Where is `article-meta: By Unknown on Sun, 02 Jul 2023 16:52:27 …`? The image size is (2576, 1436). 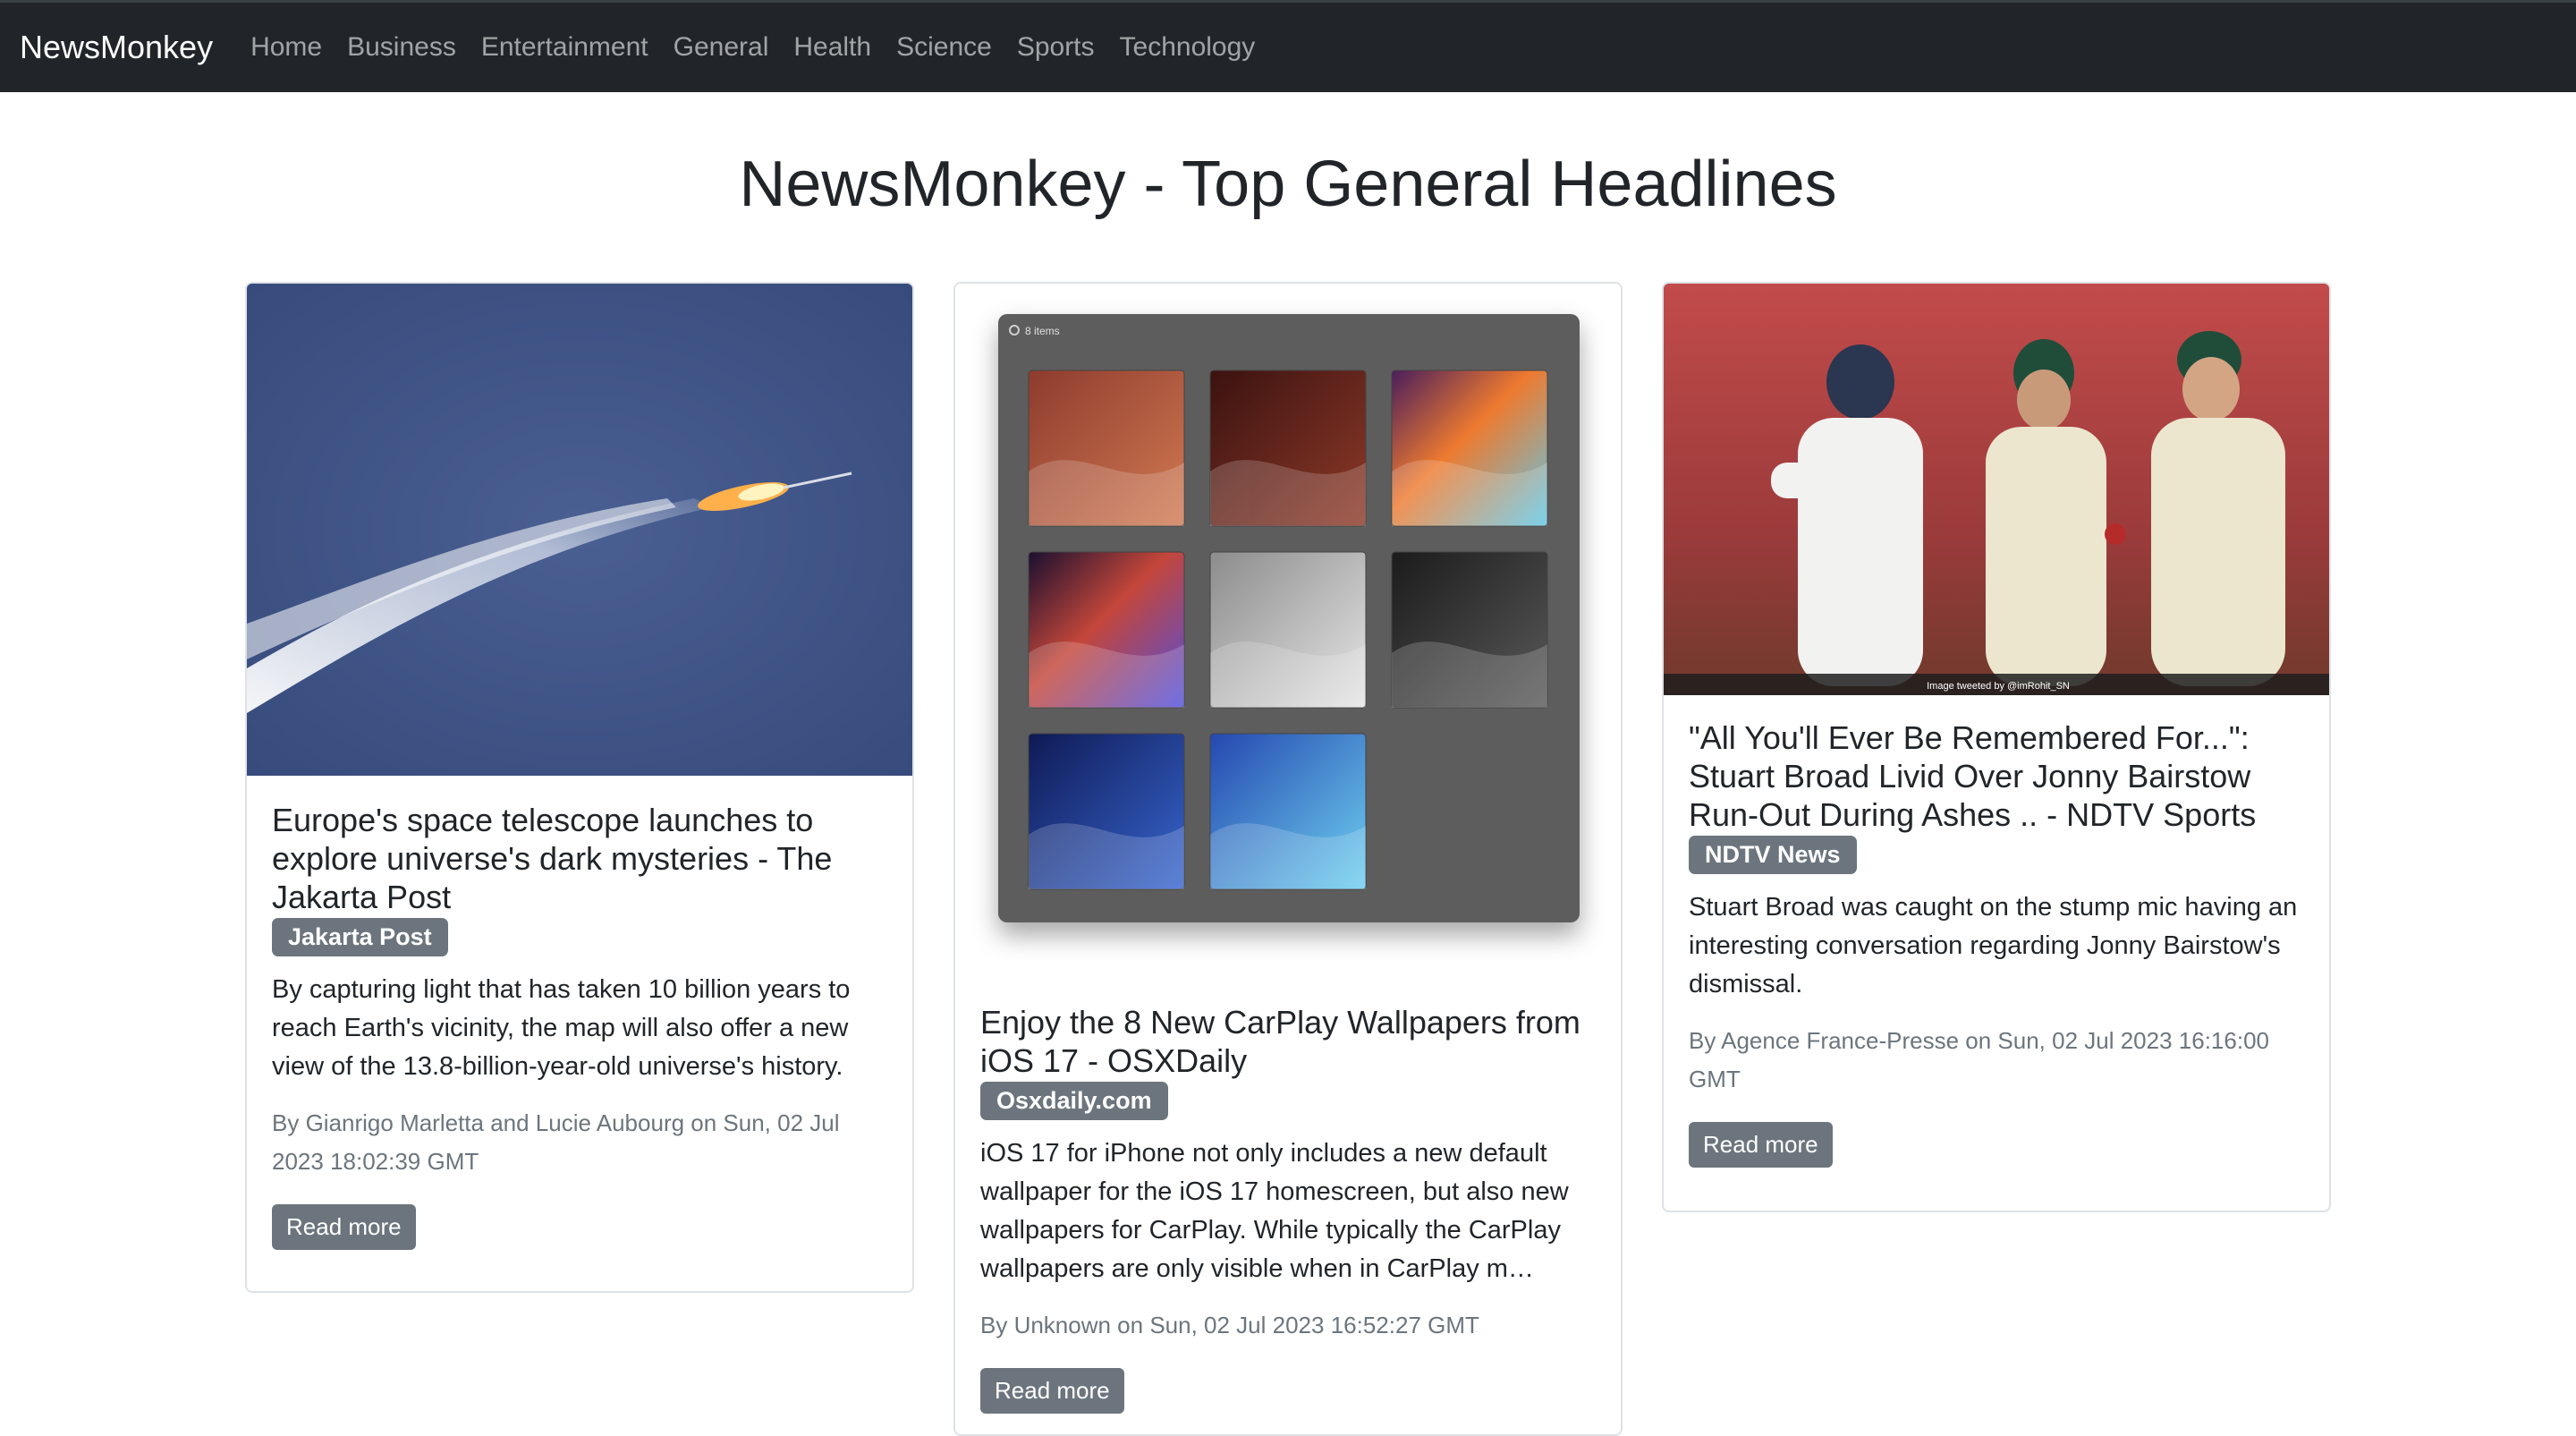
article-meta: By Unknown on Sun, 02 Jul 2023 16:52:27 … is located at coordinates (1229, 1325).